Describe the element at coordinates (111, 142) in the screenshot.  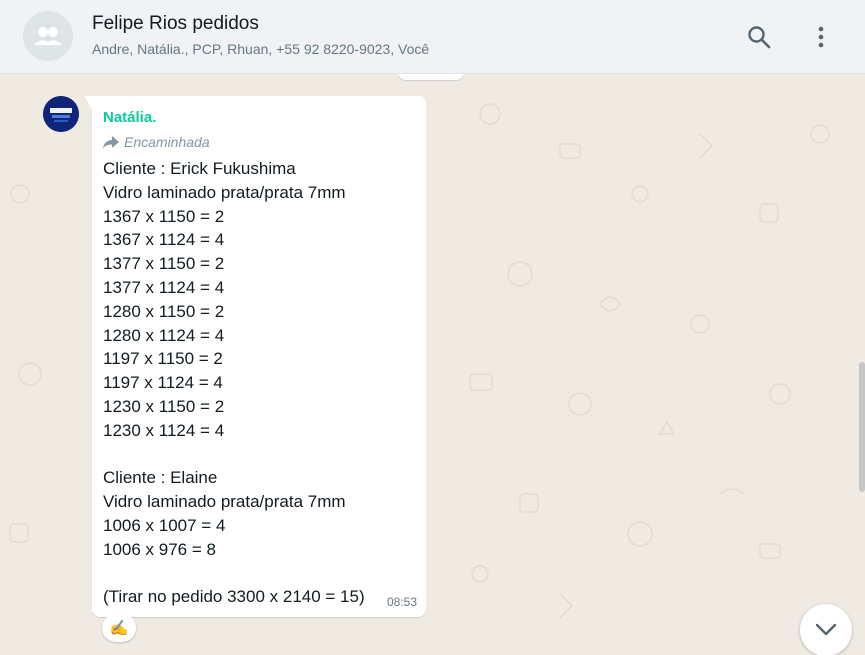
I see `forward-icon` at that location.